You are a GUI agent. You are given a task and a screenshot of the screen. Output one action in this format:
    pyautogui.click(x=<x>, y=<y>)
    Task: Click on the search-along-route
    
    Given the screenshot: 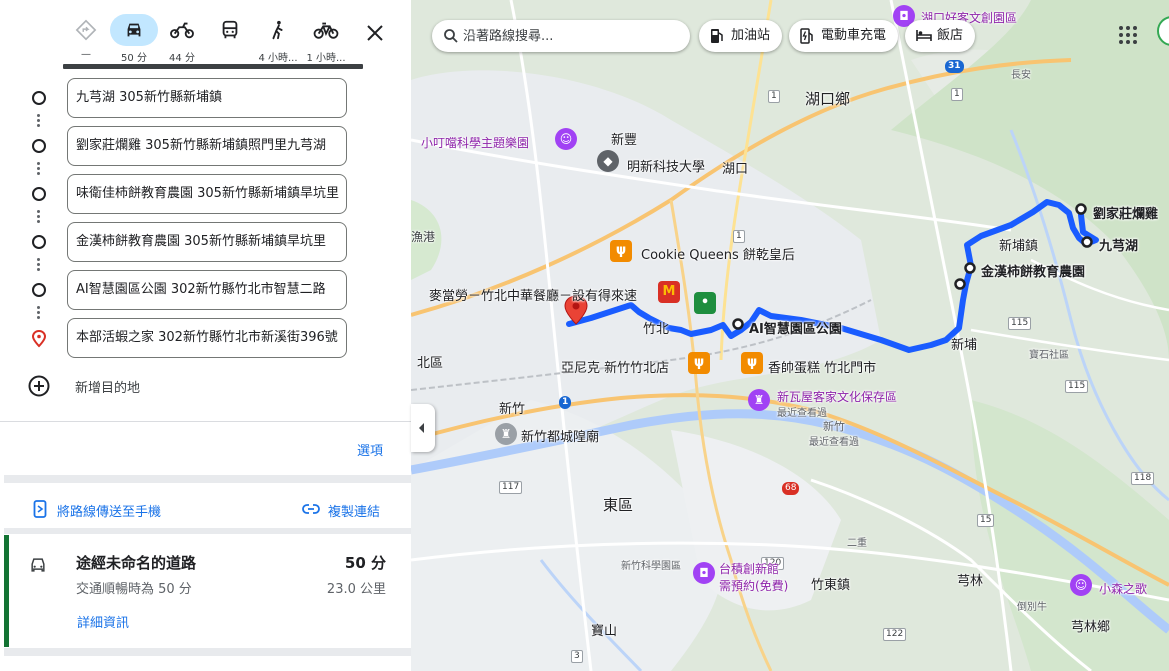 What is the action you would take?
    pyautogui.click(x=561, y=36)
    